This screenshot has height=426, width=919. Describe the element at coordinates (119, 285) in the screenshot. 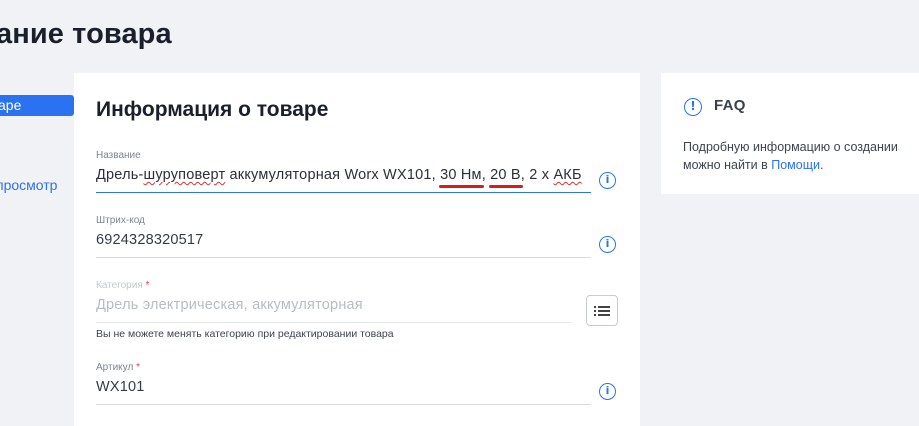

I see `category-label-text: Категория` at that location.